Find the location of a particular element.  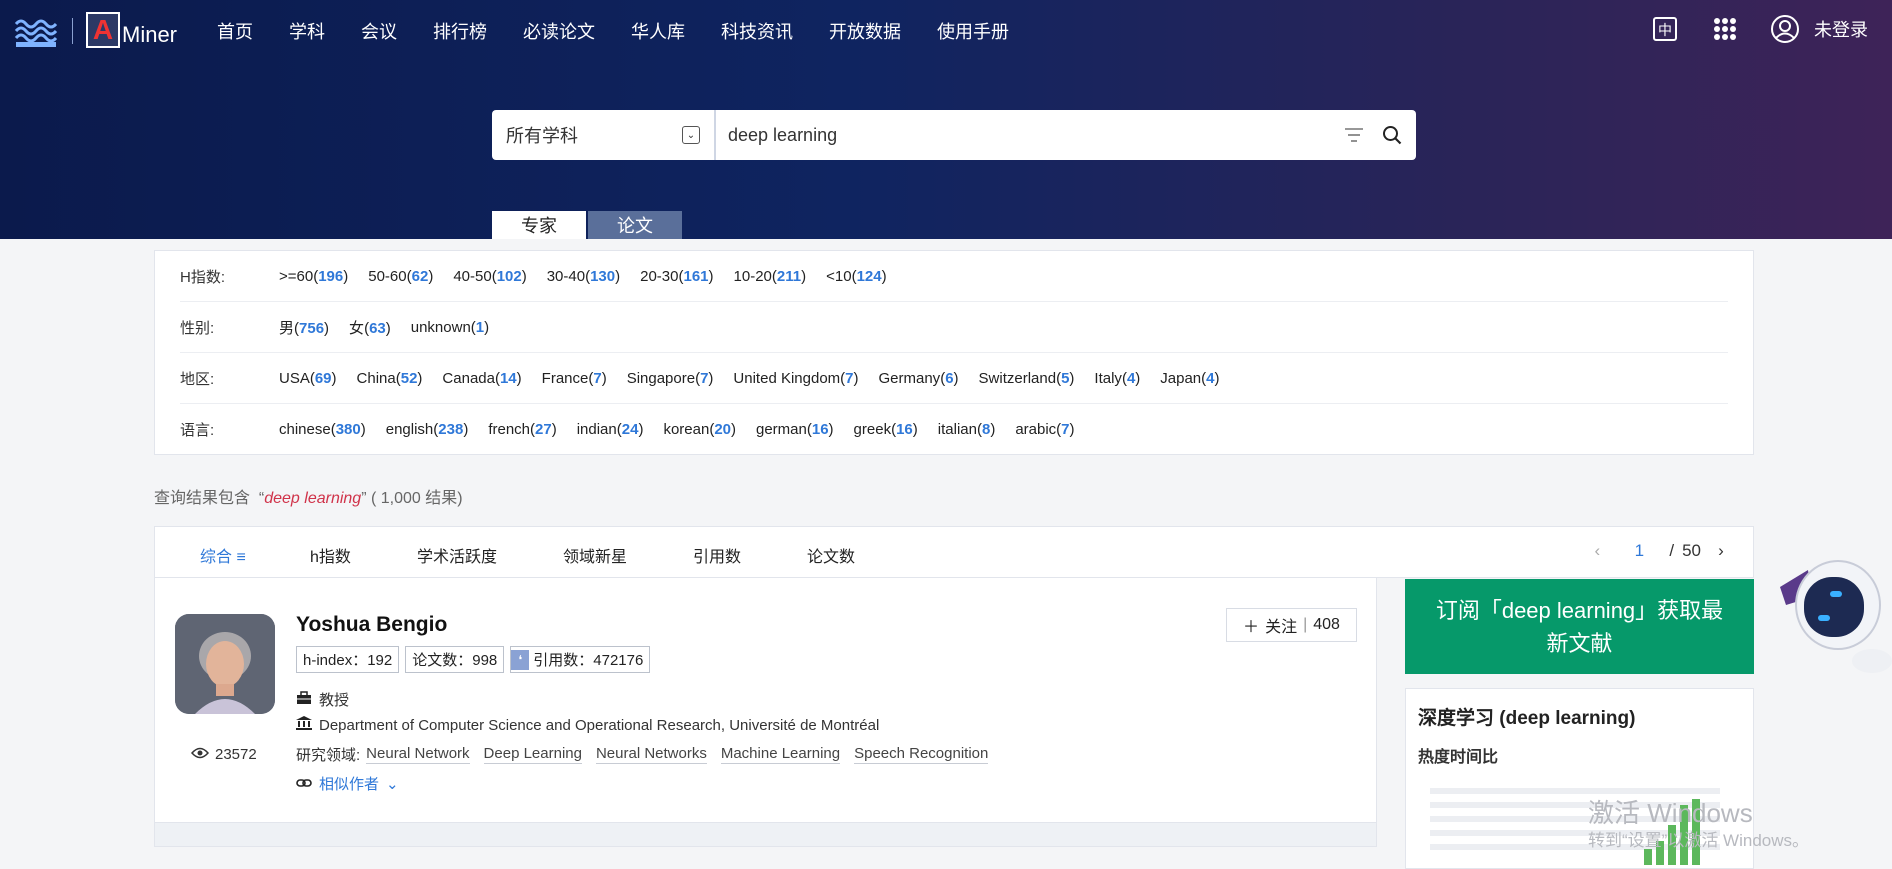

filter-option-language: greek(16) is located at coordinates (886, 429).